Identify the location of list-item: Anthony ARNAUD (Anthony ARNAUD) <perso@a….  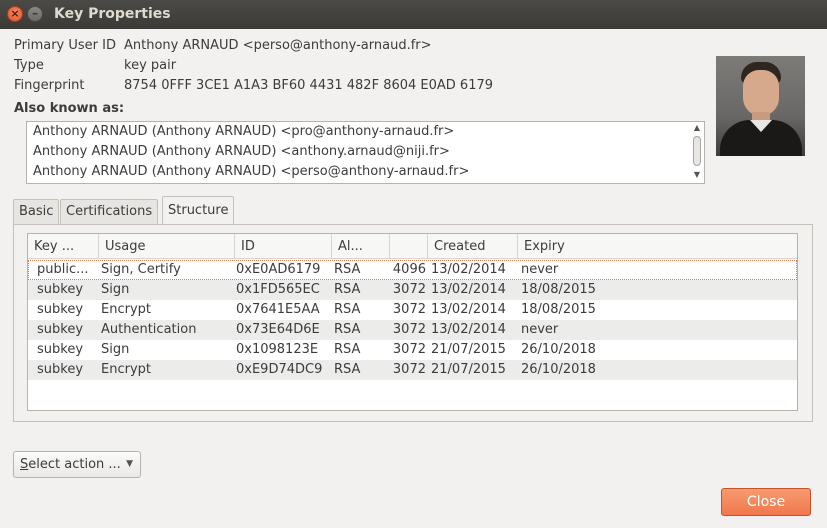
(251, 172).